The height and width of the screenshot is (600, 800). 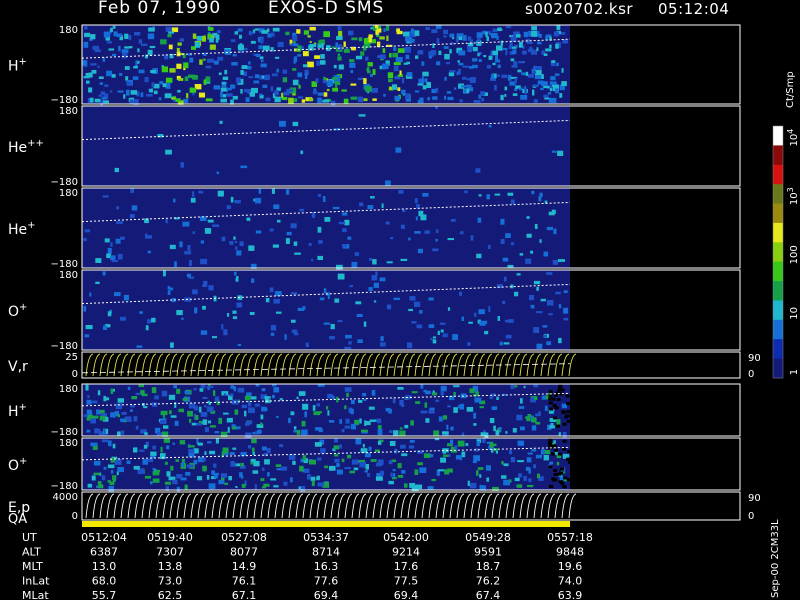 What do you see at coordinates (244, 566) in the screenshot?
I see `footer-value: 14.9` at bounding box center [244, 566].